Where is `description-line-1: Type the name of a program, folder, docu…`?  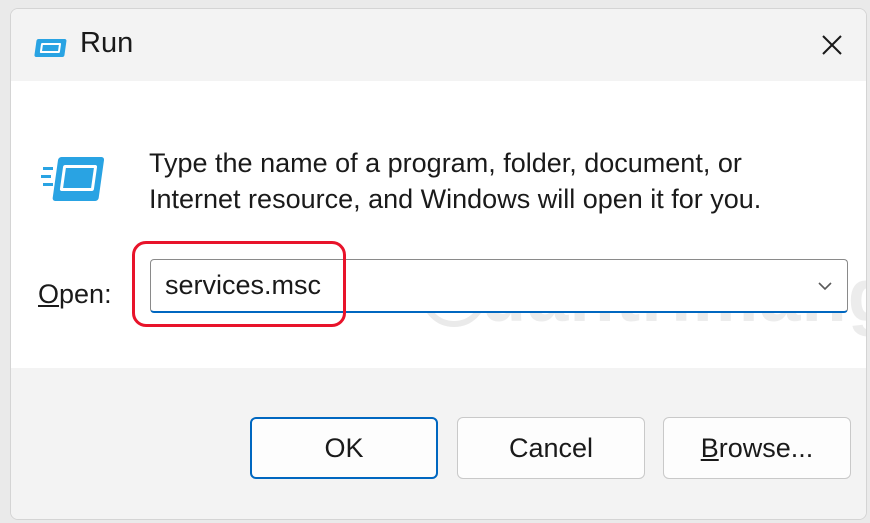 description-line-1: Type the name of a program, folder, docu… is located at coordinates (445, 163).